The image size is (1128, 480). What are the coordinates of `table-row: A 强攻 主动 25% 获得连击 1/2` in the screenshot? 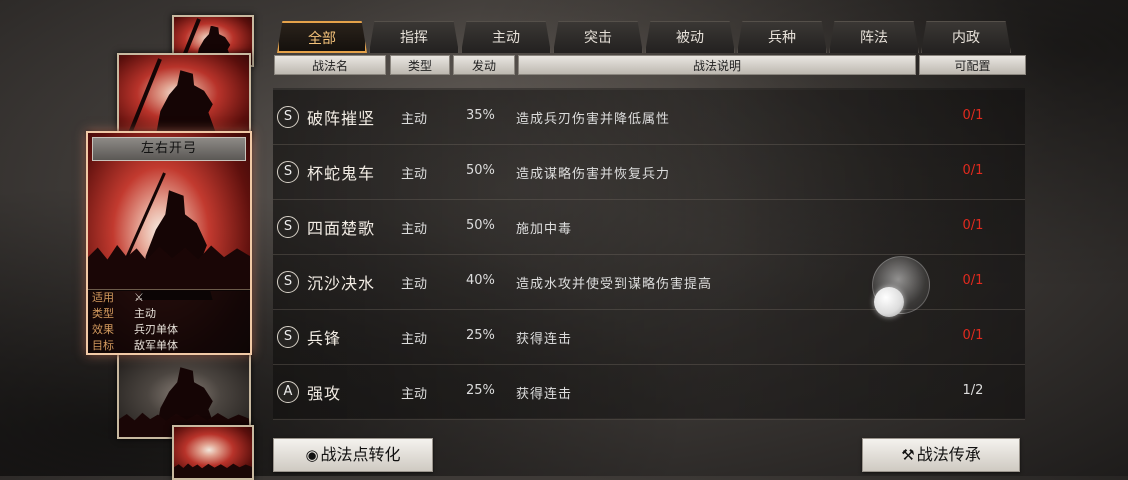 It's located at (649, 392).